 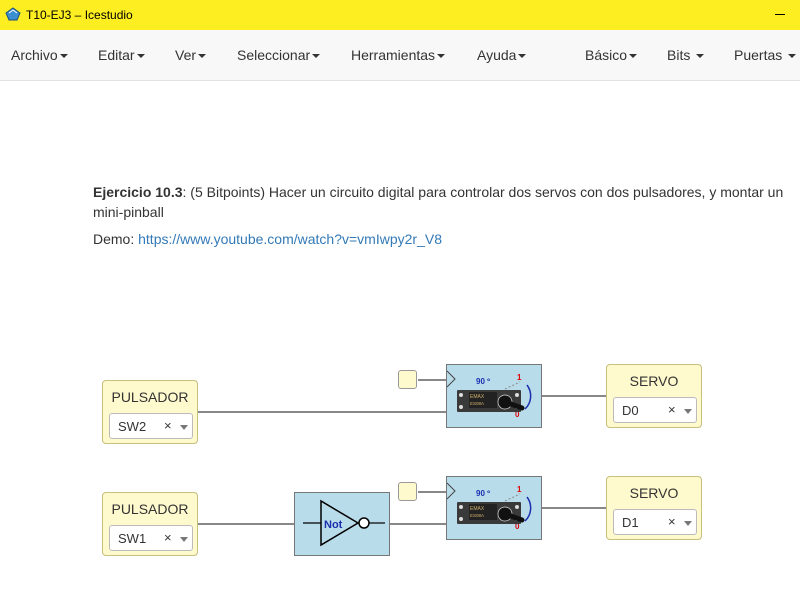 I want to click on menu-ayuda-label: Ayuda, so click(x=497, y=55).